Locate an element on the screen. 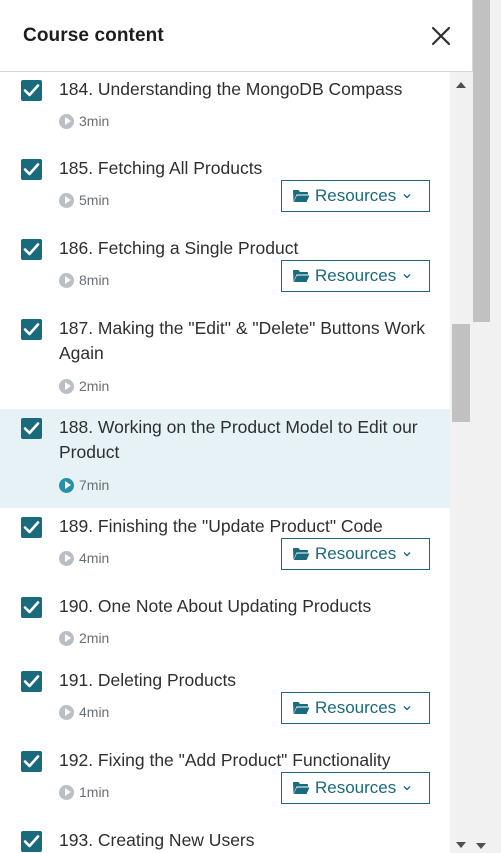  lecture-meta: 3min is located at coordinates (84, 121).